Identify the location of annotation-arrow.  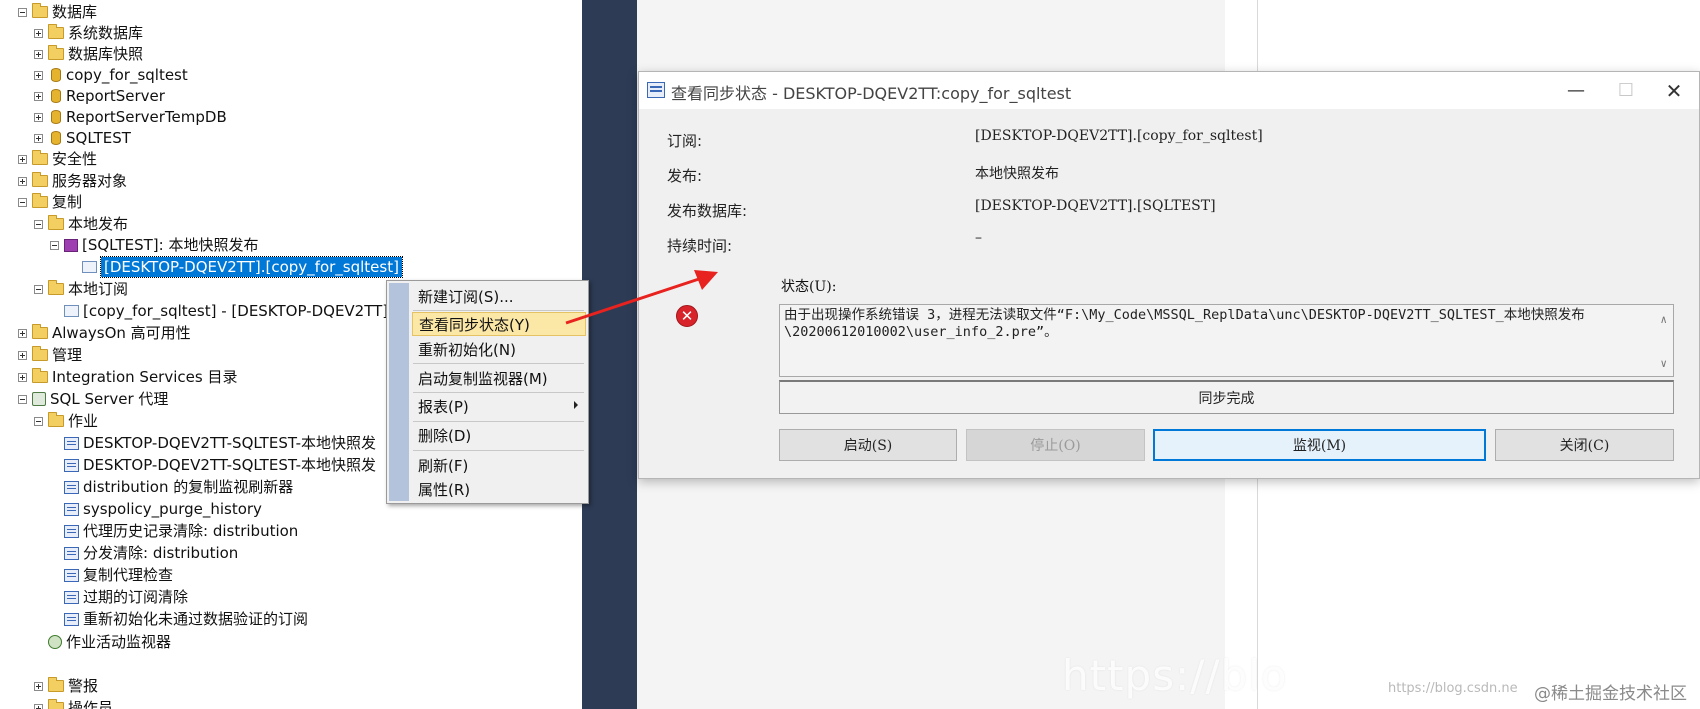
(641, 297).